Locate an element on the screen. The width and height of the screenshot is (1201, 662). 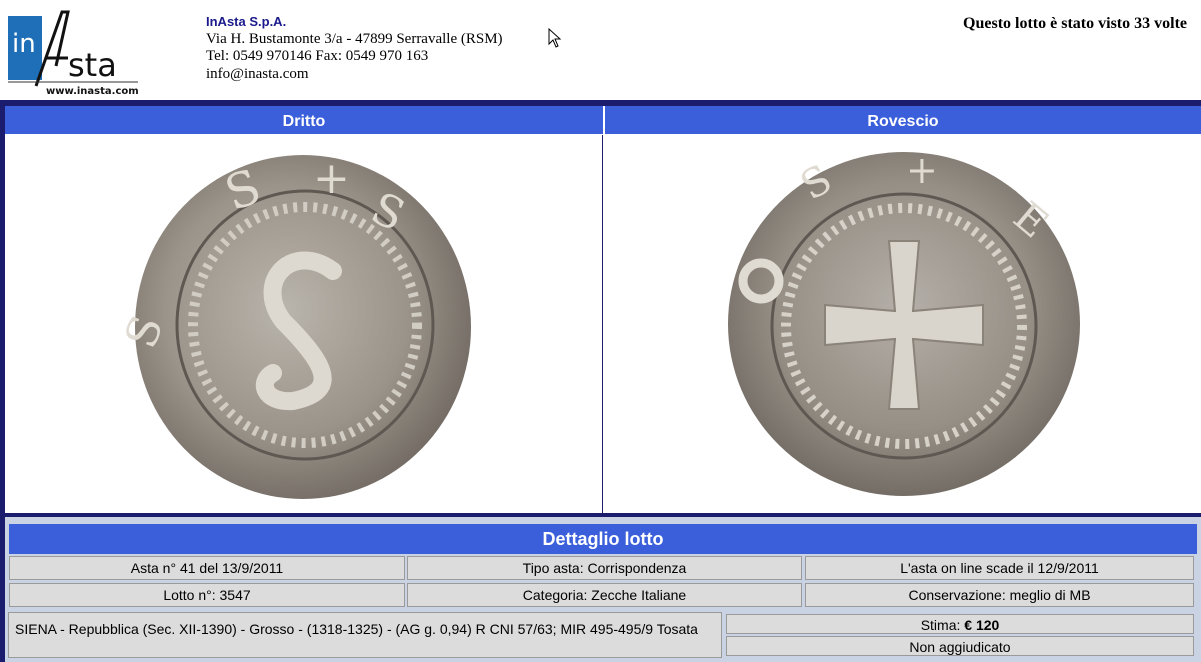
lot-status: Non aggiudicato is located at coordinates (960, 646).